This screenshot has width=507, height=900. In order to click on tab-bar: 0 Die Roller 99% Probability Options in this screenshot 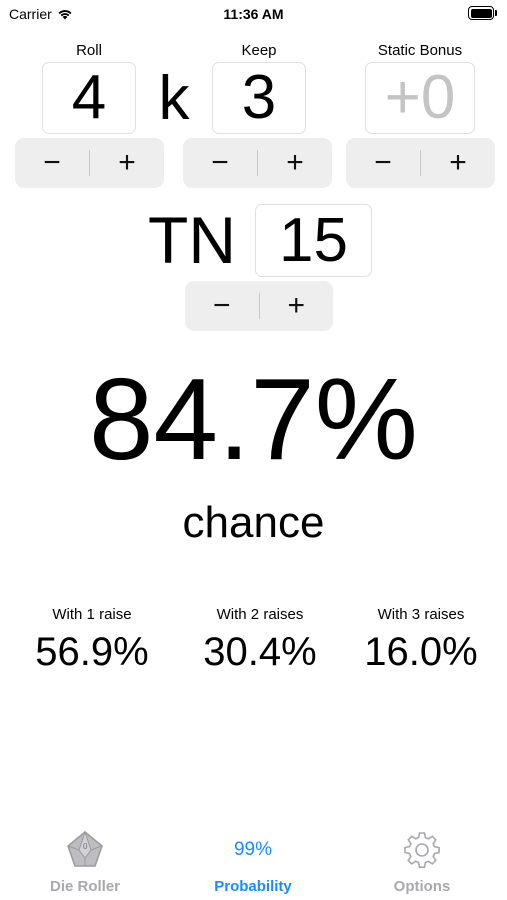, I will do `click(253, 859)`.